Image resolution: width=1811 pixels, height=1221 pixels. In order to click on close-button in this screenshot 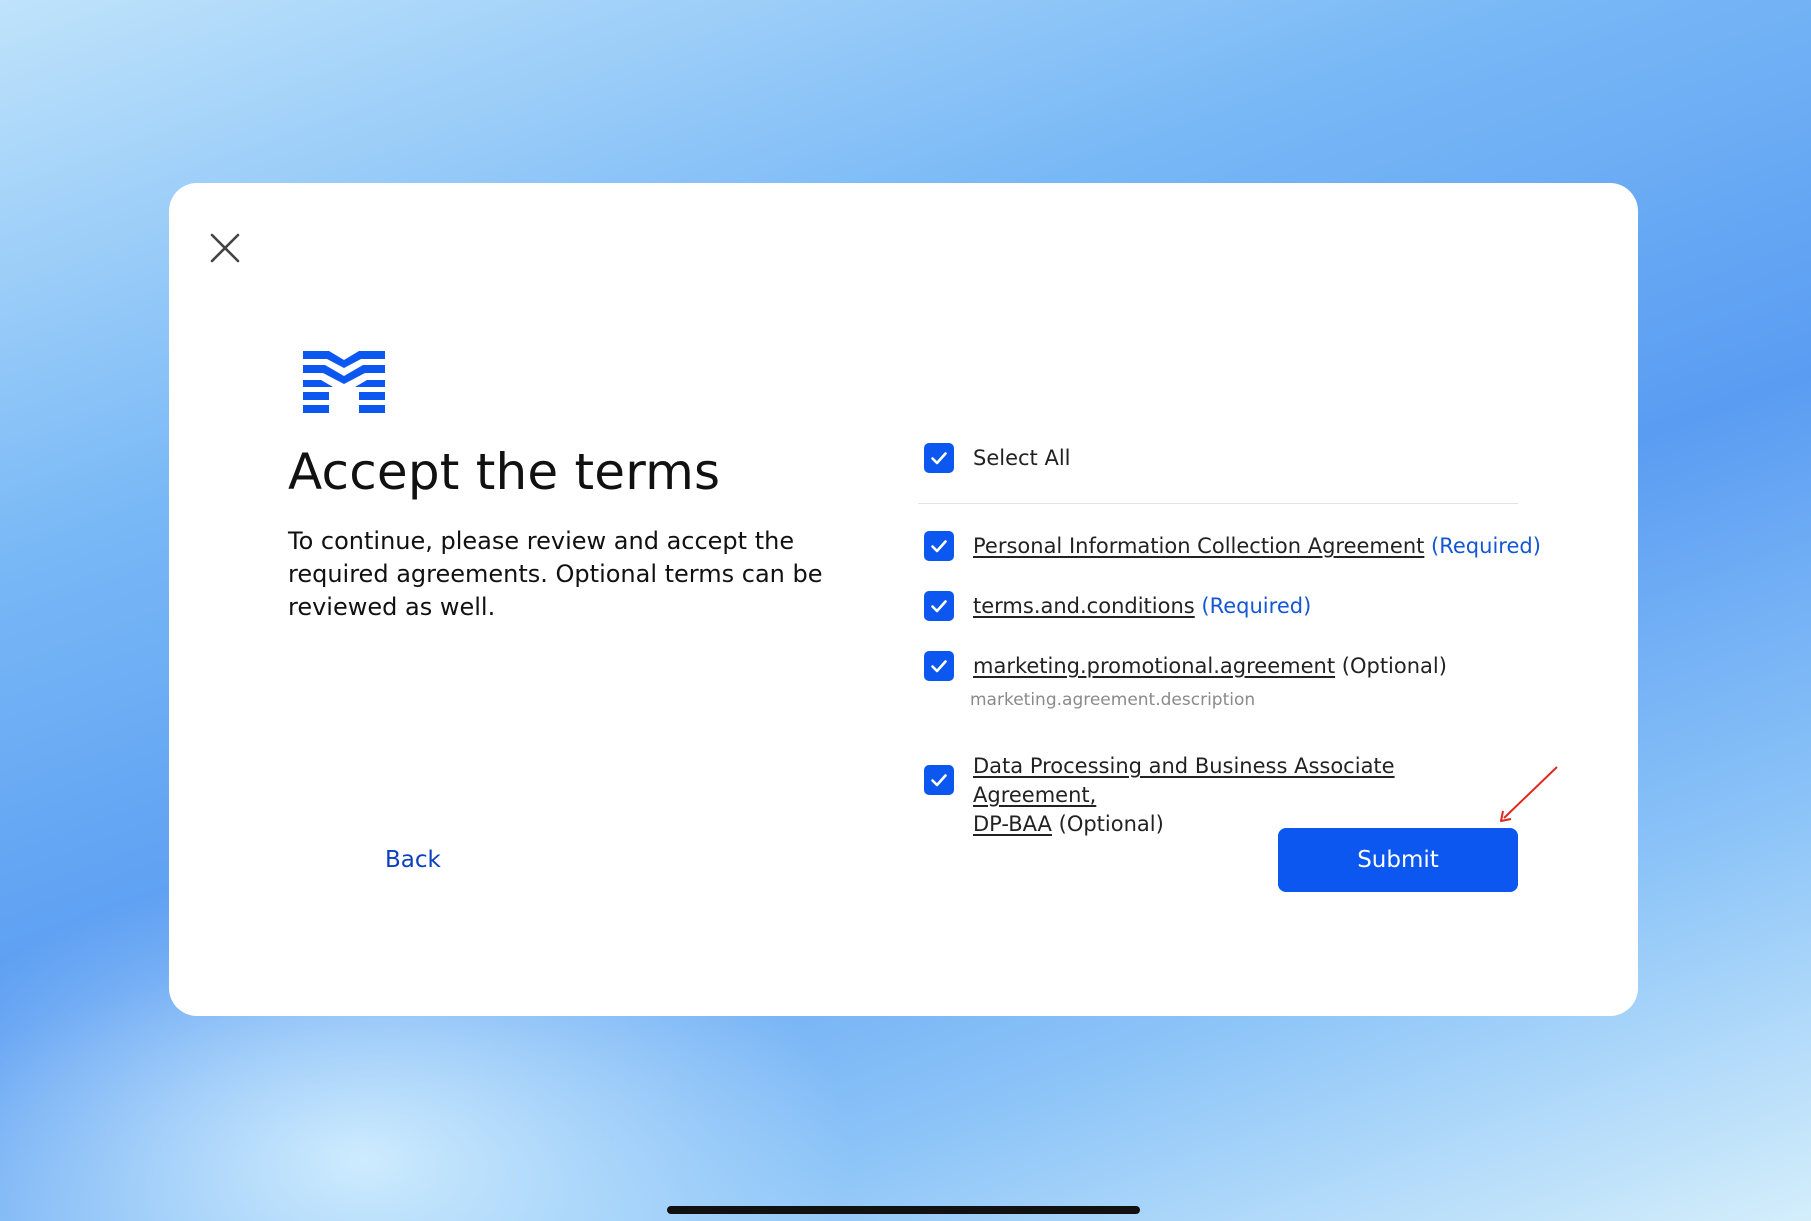, I will do `click(225, 248)`.